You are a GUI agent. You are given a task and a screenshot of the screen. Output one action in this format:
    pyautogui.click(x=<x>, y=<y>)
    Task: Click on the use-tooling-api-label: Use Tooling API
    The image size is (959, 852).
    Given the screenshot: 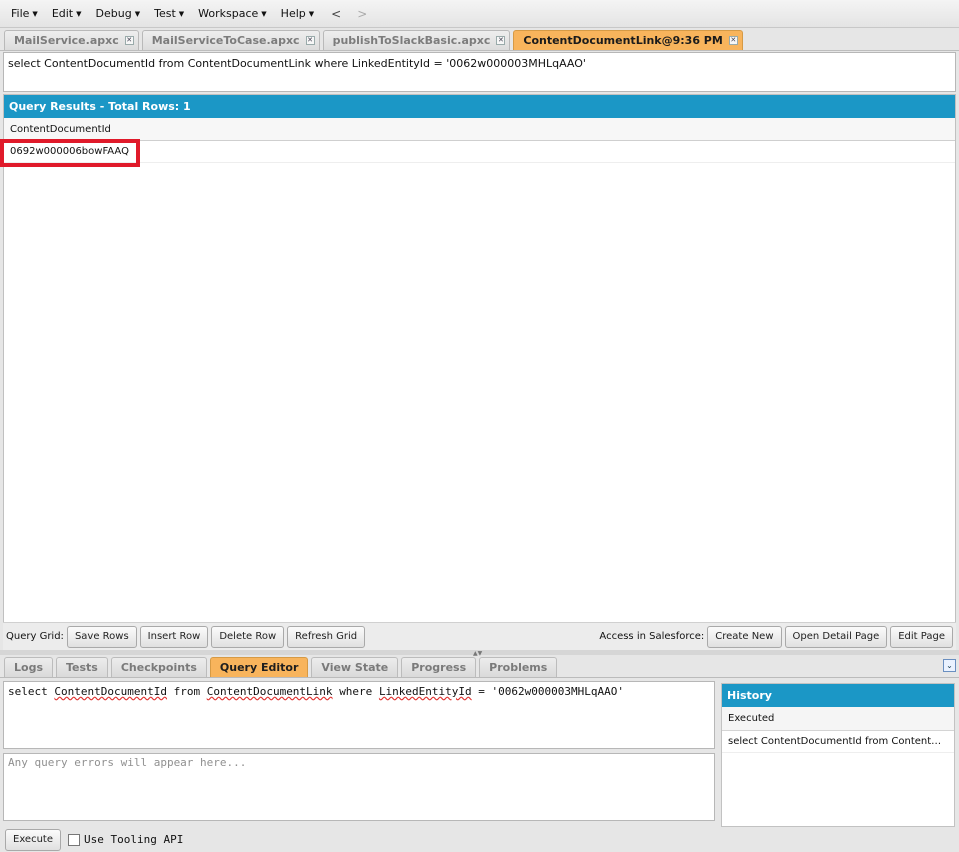 What is the action you would take?
    pyautogui.click(x=134, y=839)
    